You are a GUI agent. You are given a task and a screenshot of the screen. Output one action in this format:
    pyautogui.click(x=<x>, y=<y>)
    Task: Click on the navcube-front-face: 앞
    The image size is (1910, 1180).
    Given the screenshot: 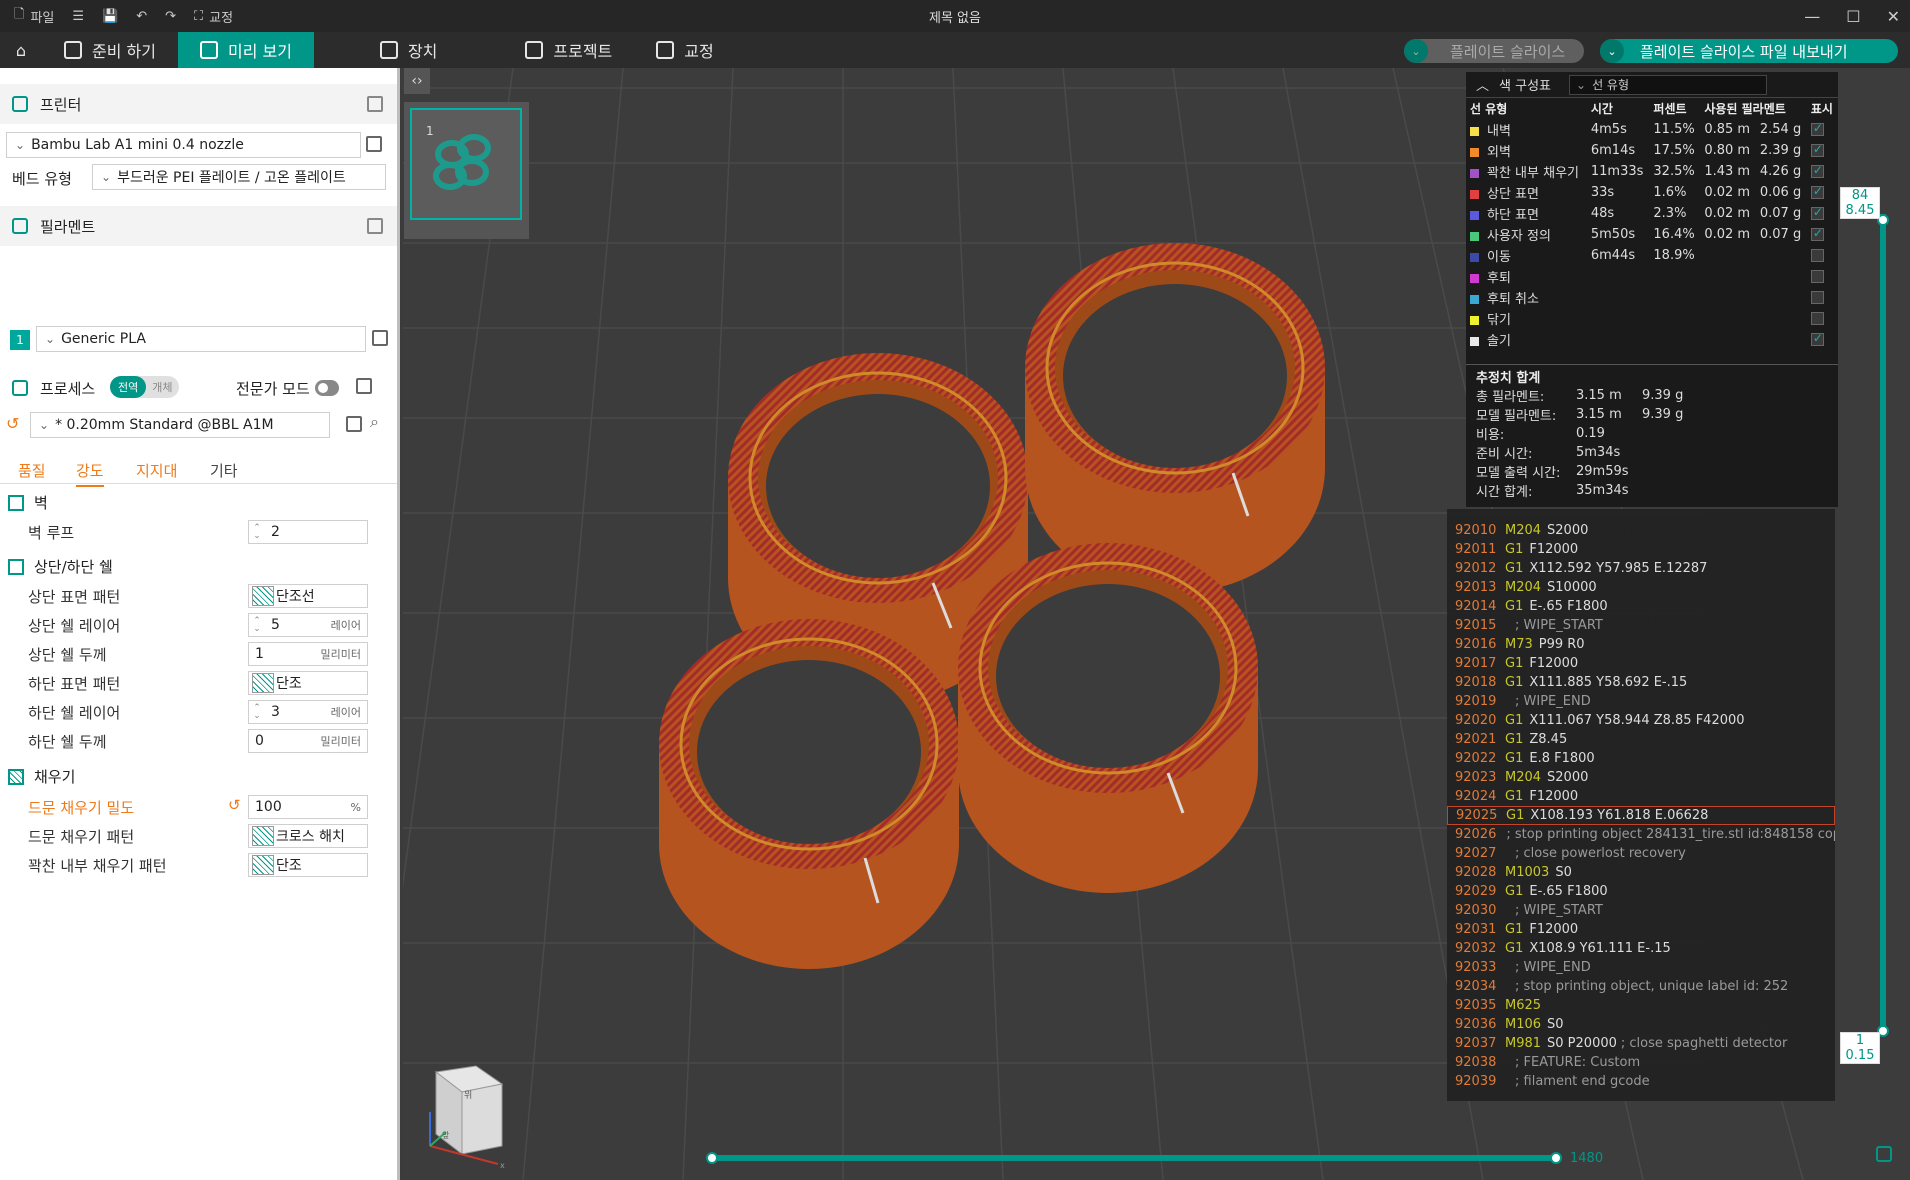 What is the action you would take?
    pyautogui.click(x=446, y=1135)
    